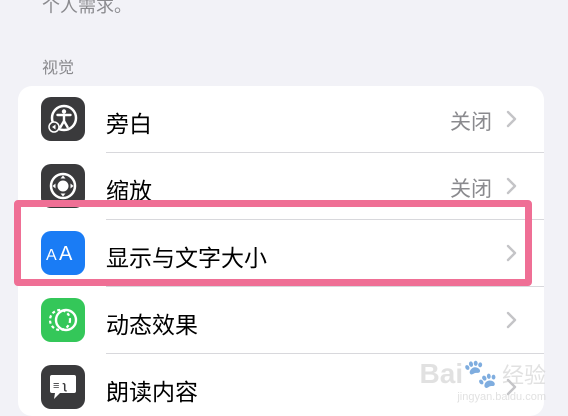 This screenshot has width=568, height=416. What do you see at coordinates (152, 326) in the screenshot?
I see `motion-label: 动态效果` at bounding box center [152, 326].